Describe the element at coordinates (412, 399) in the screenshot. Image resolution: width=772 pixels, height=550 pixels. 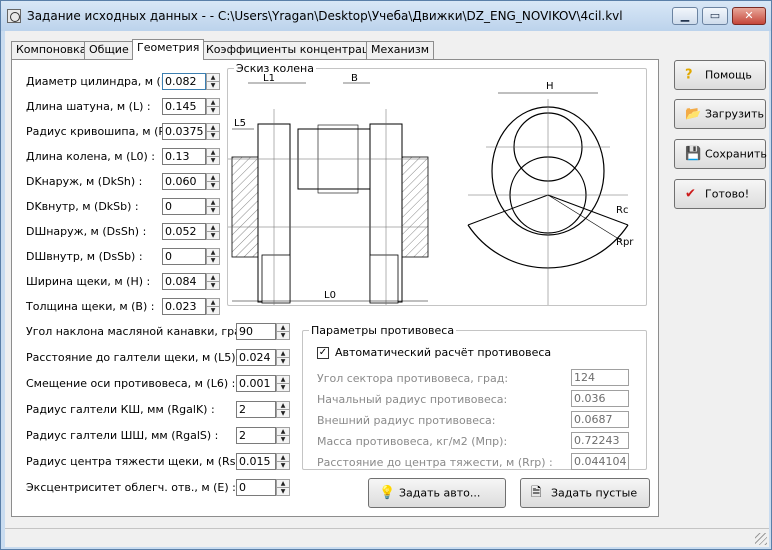
I see `field-label: Начальный радиус противовеса:` at that location.